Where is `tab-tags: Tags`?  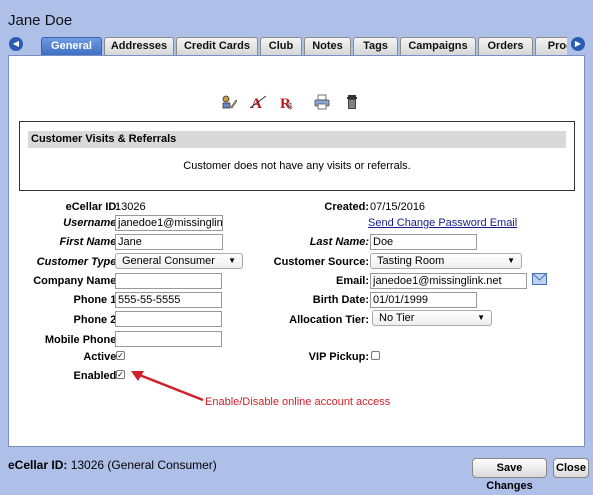
tab-tags: Tags is located at coordinates (375, 46).